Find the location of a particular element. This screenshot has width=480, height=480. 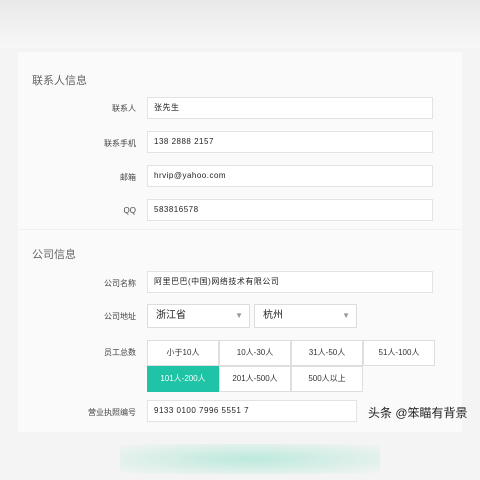

top-bar is located at coordinates (240, 24).